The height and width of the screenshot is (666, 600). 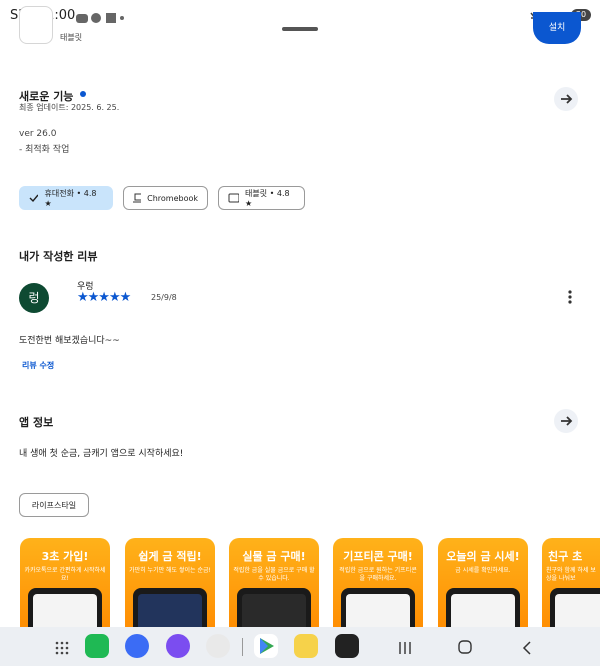 I want to click on screenshot-subtitle: 적립한 금을 실물 금으로 구매 할 수 있습니다., so click(x=274, y=574).